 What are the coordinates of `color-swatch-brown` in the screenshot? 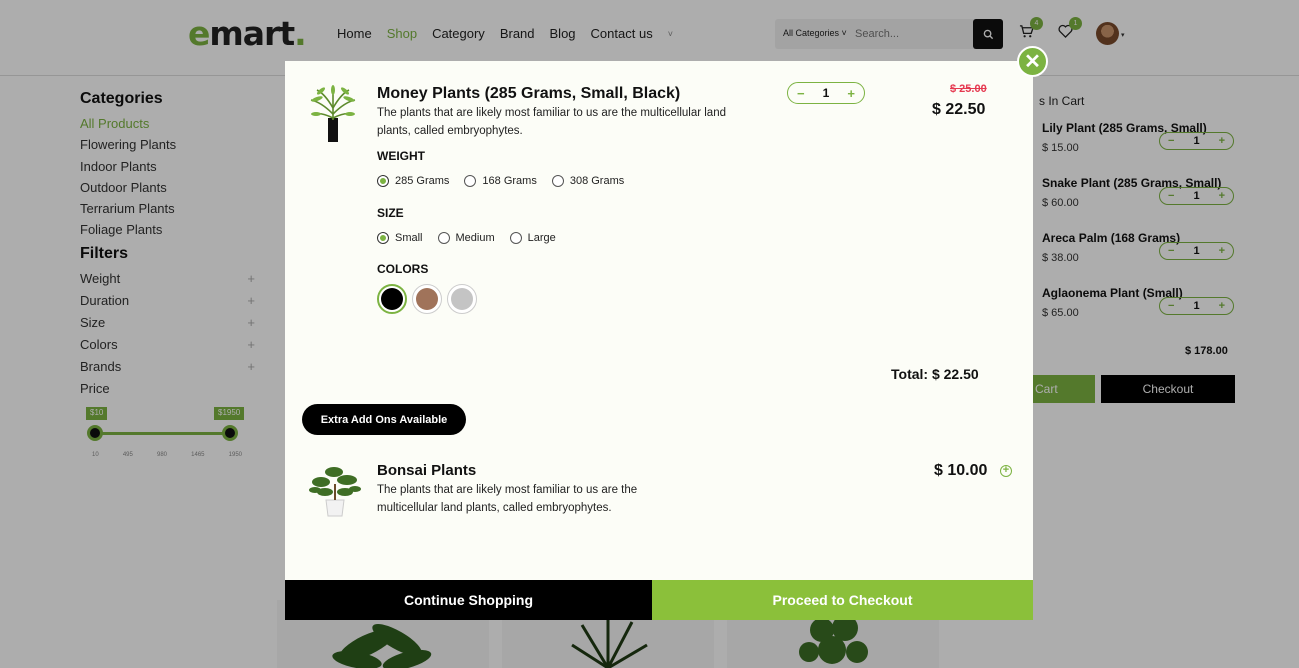 It's located at (427, 299).